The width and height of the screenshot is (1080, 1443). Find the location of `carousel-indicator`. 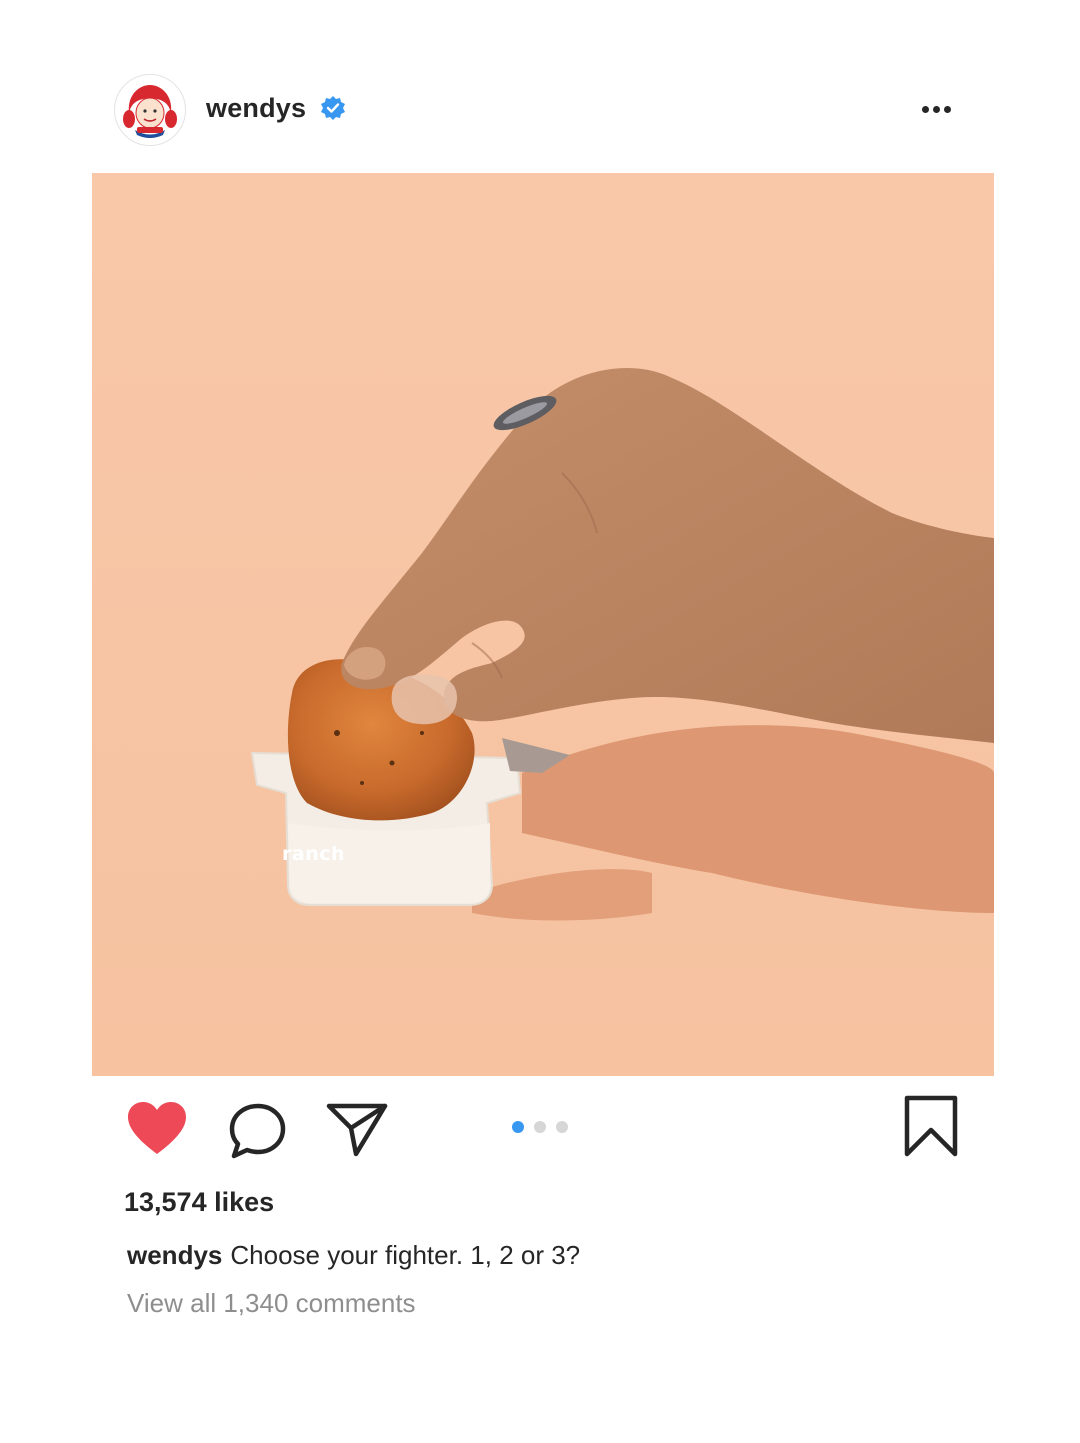

carousel-indicator is located at coordinates (545, 1125).